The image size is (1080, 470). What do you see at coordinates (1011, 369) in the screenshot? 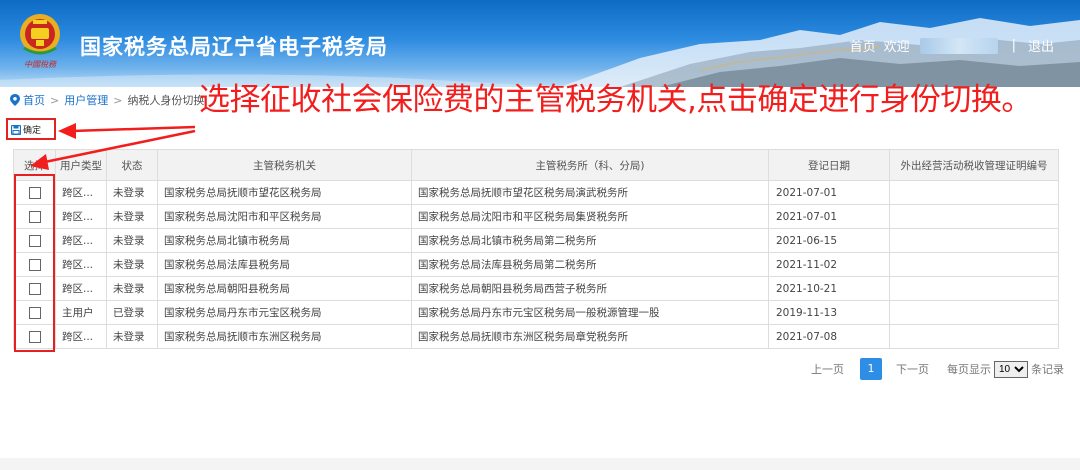
I see `per-page-select: 10` at bounding box center [1011, 369].